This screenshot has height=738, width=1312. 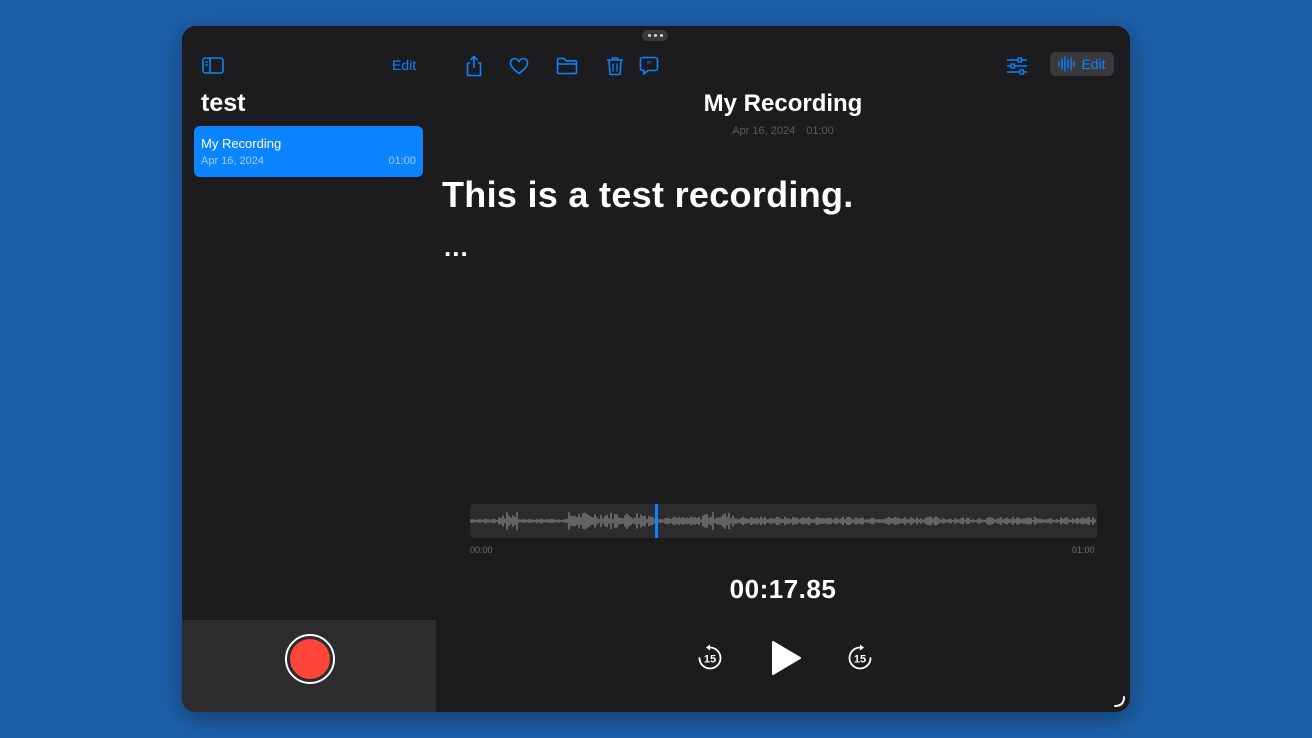 I want to click on transcript-text: This is a test recording., so click(x=648, y=194).